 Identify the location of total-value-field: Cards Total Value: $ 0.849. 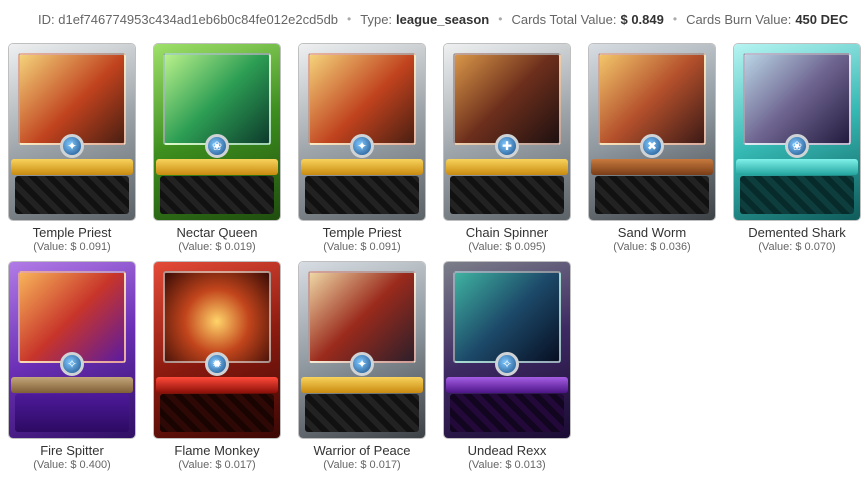
(587, 19).